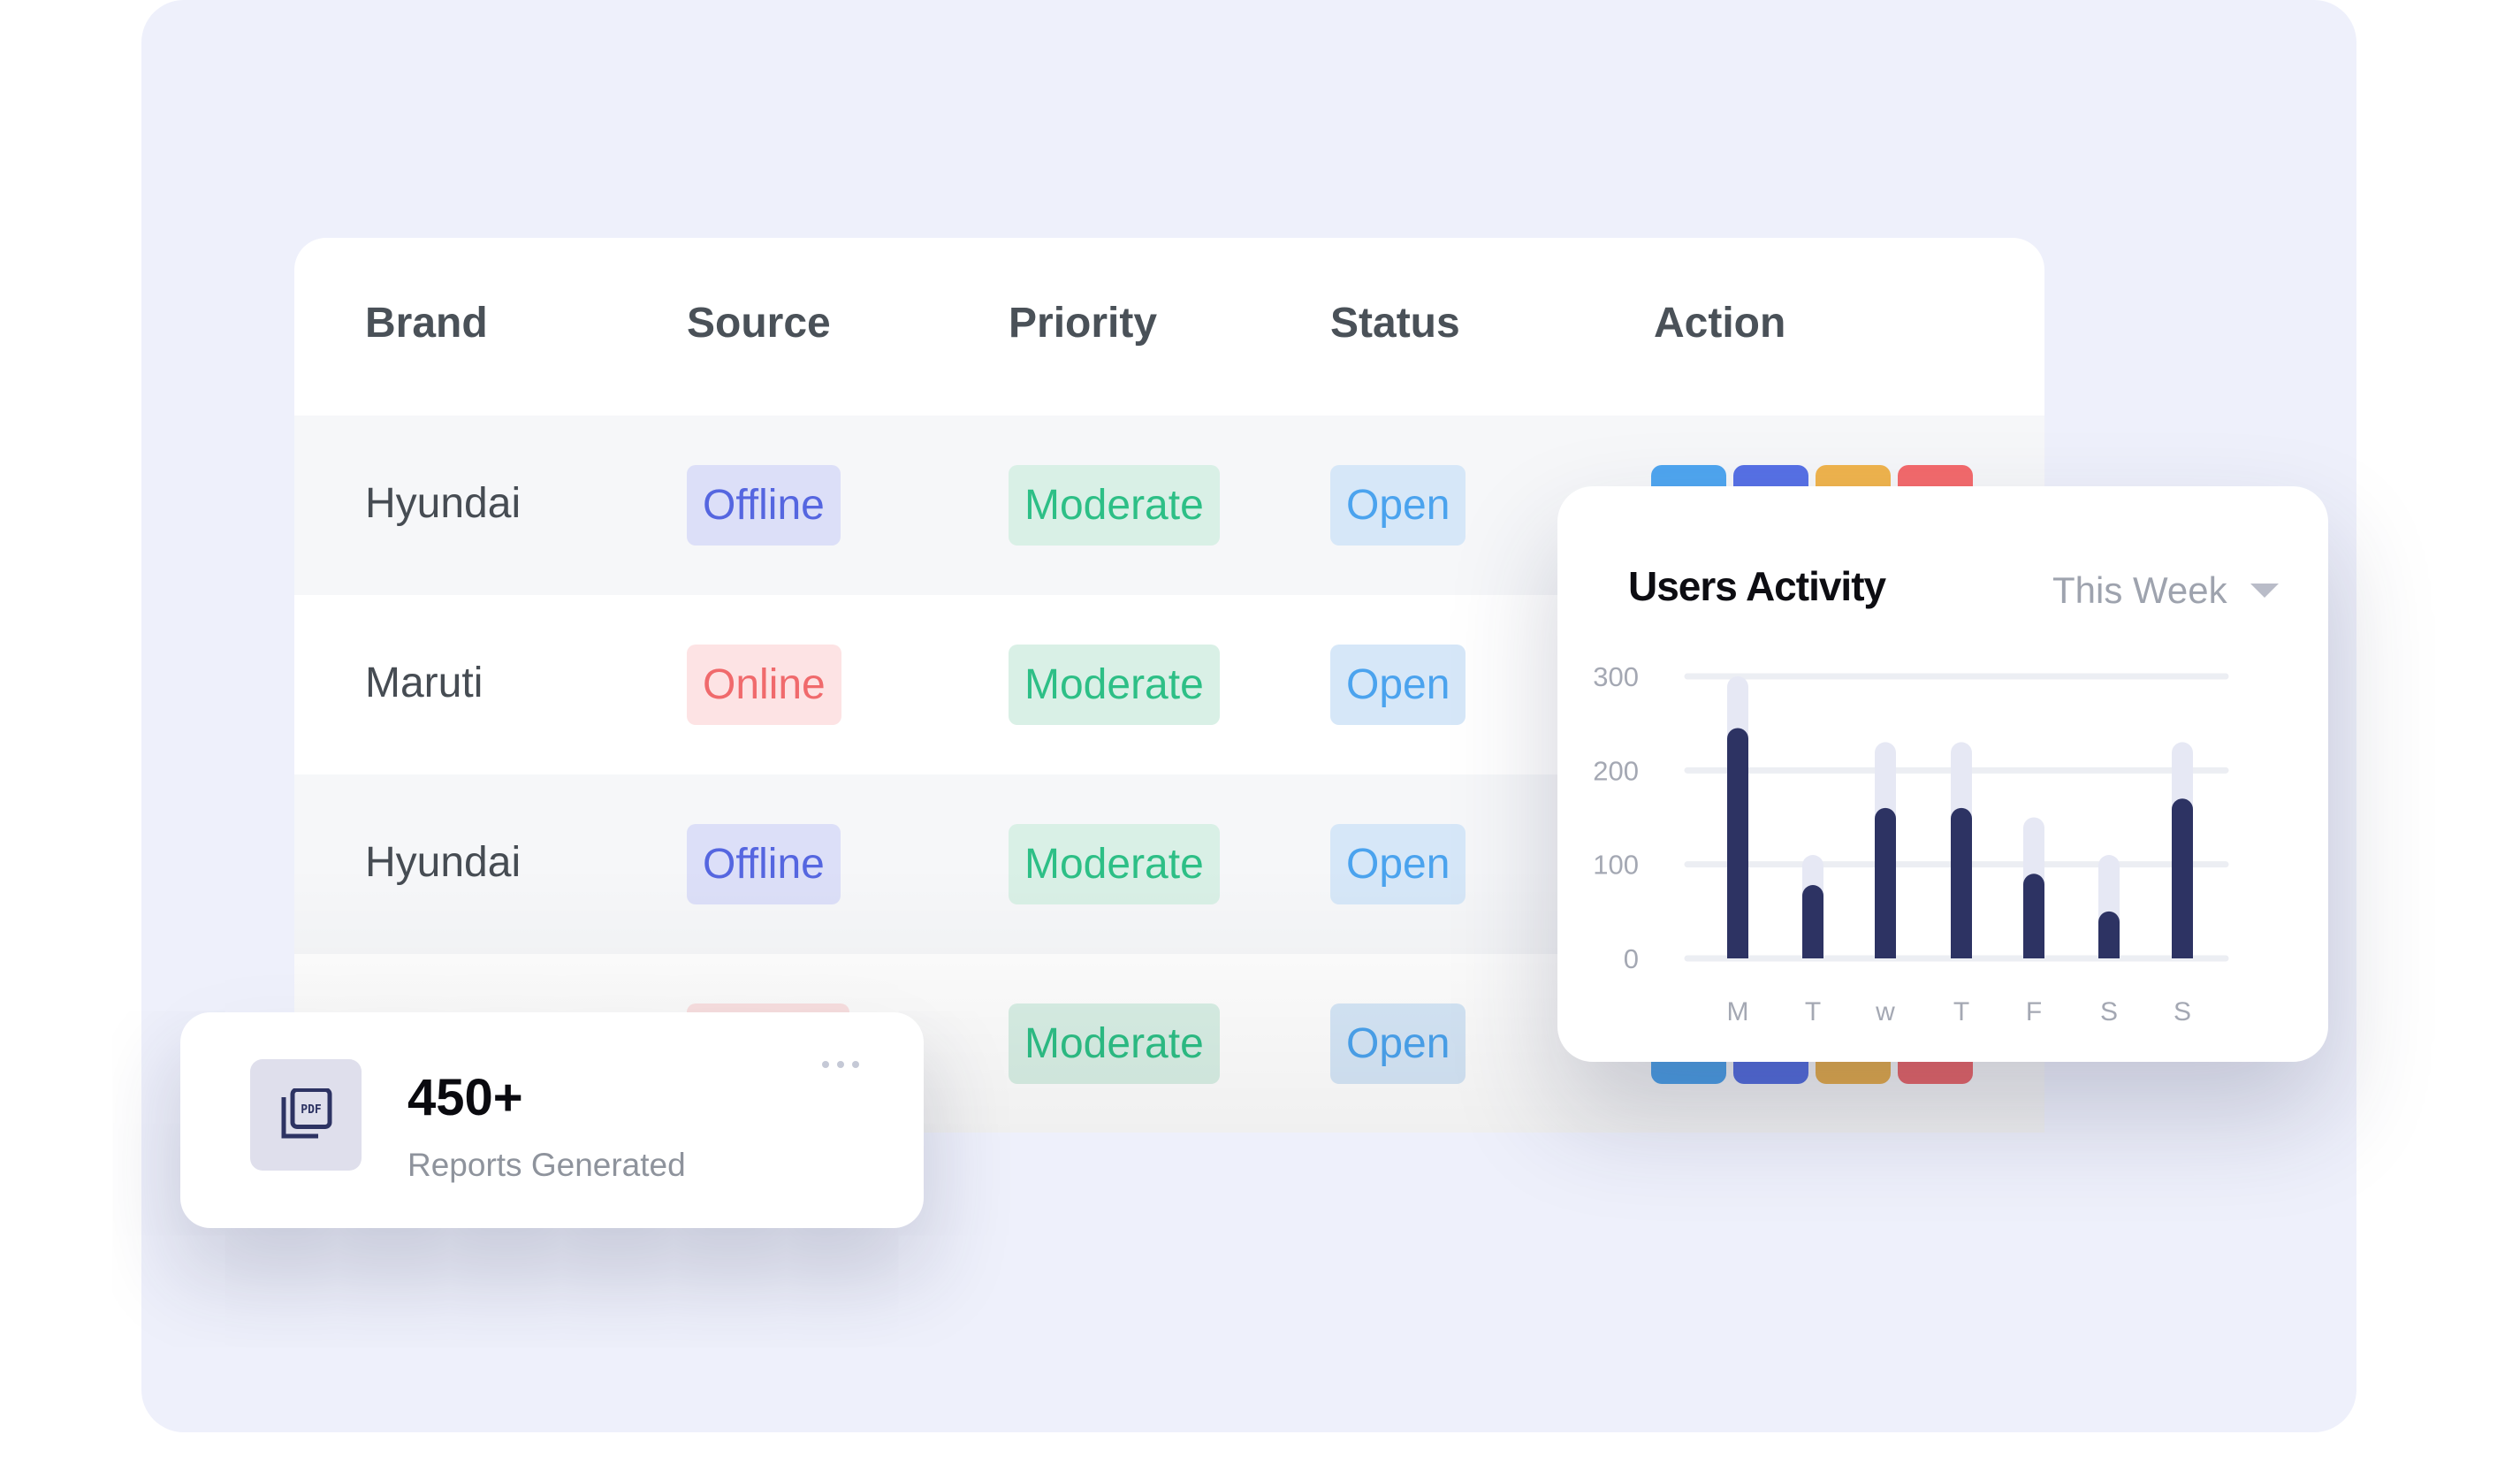 The width and height of the screenshot is (2520, 1465). Describe the element at coordinates (546, 1165) in the screenshot. I see `reports-label: Reports Generated` at that location.